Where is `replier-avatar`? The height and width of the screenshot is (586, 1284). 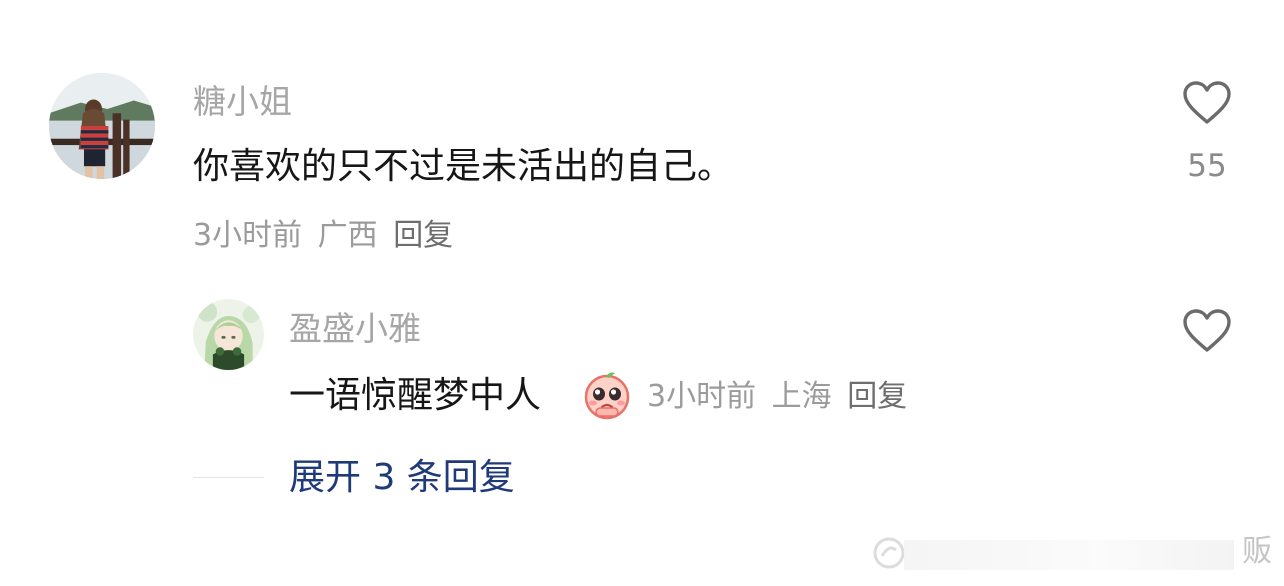
replier-avatar is located at coordinates (228, 334).